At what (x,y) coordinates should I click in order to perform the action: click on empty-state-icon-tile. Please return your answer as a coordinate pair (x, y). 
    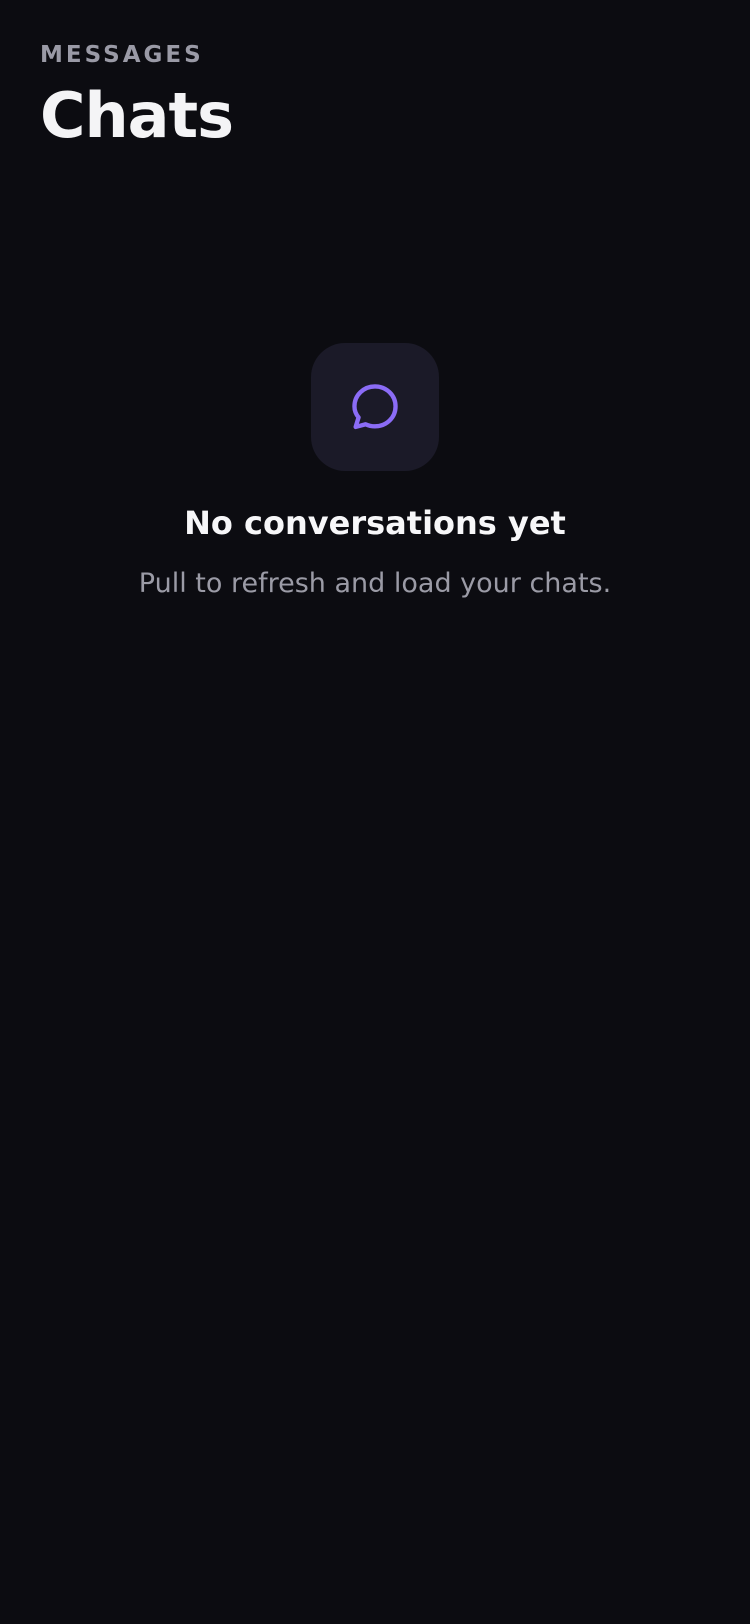
    Looking at the image, I should click on (375, 407).